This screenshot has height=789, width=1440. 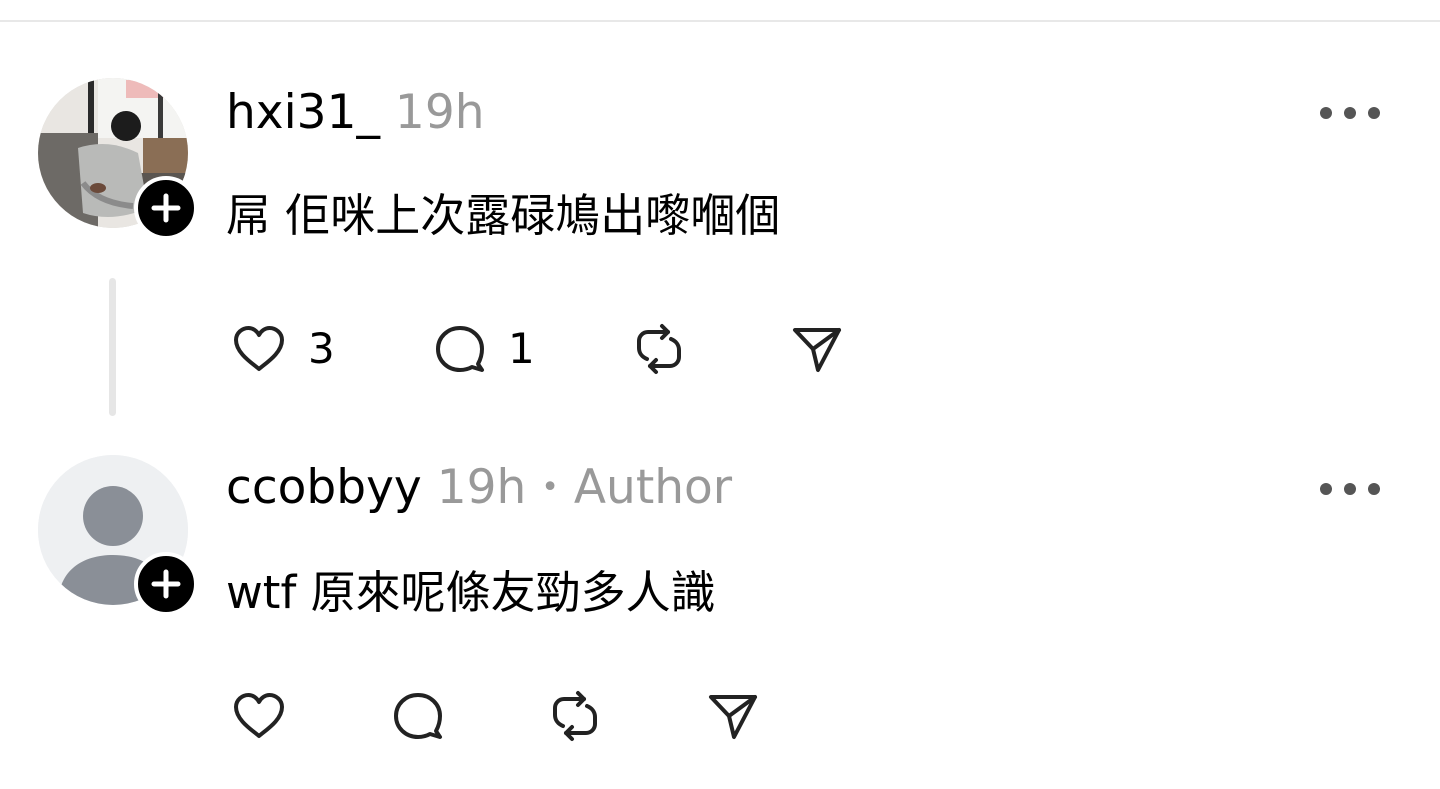 I want to click on thread-line, so click(x=112, y=347).